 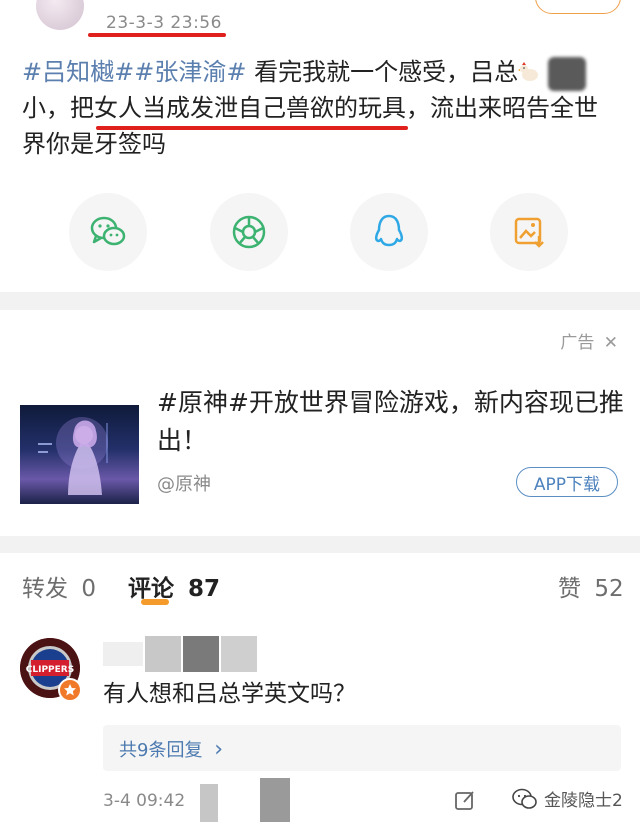 I want to click on tab-comments-count: 87, so click(x=204, y=589).